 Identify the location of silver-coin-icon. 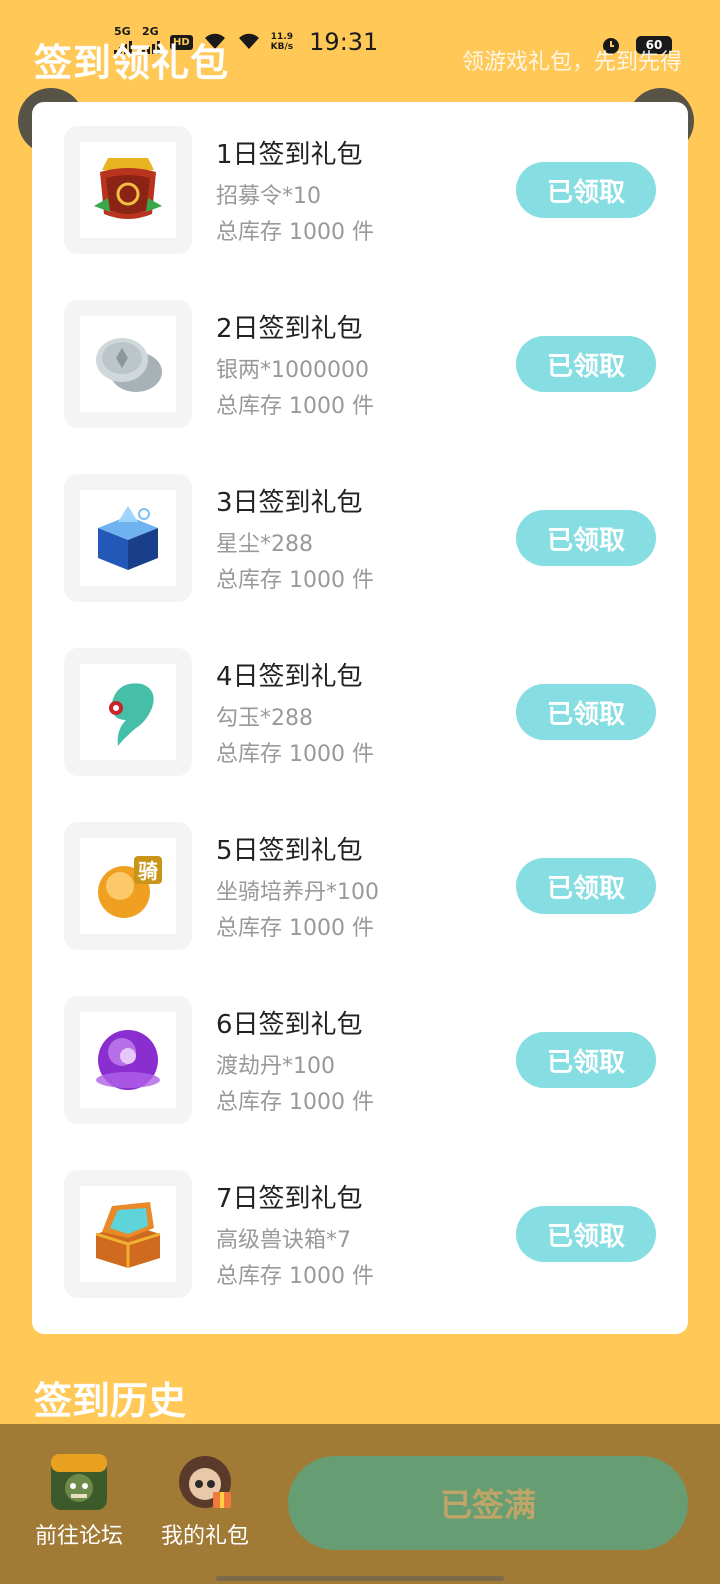
(128, 364).